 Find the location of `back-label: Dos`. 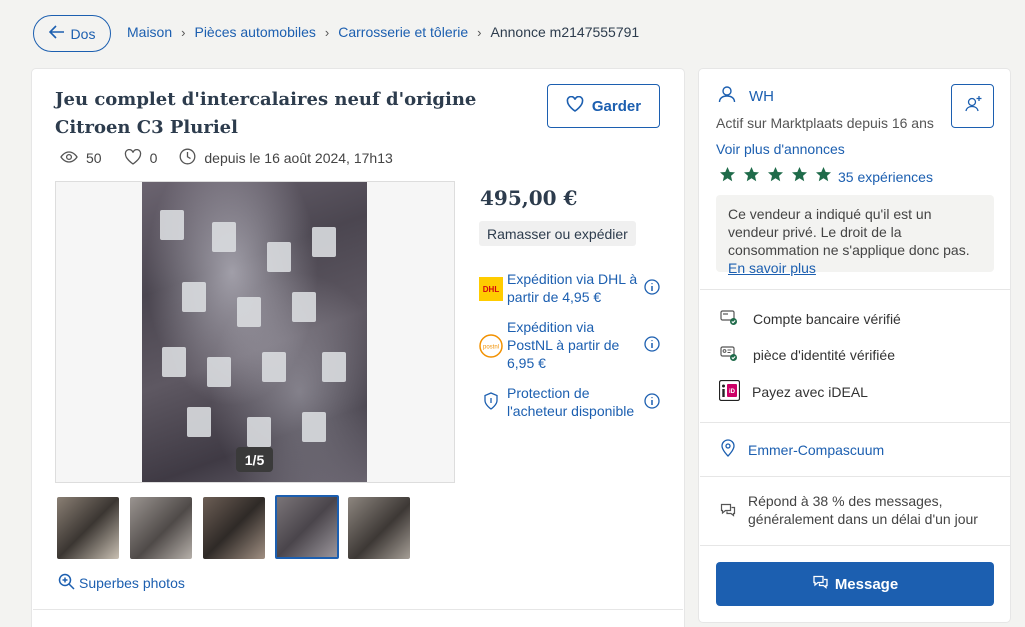

back-label: Dos is located at coordinates (83, 33).